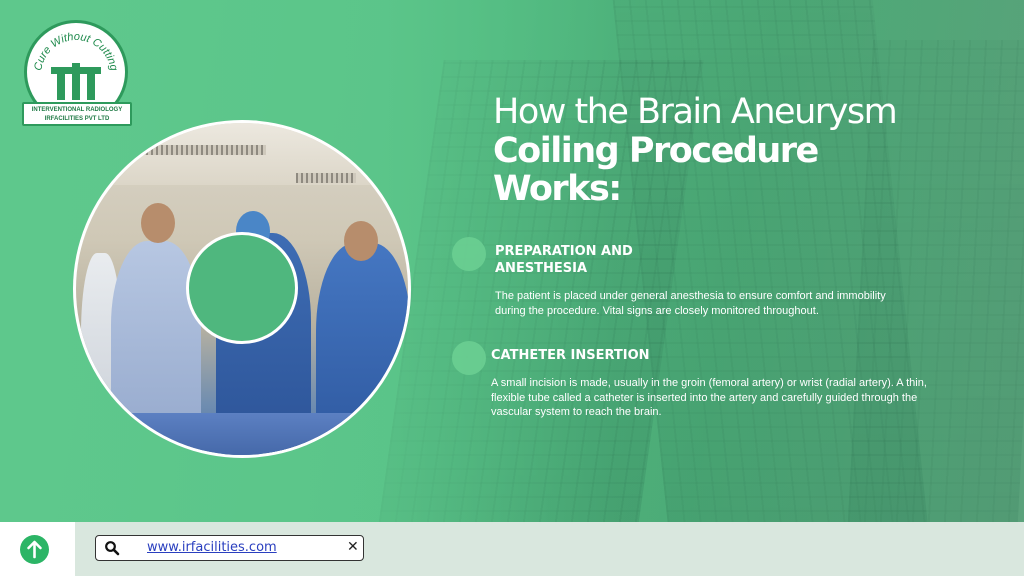  What do you see at coordinates (242, 288) in the screenshot?
I see `decorative-circle` at bounding box center [242, 288].